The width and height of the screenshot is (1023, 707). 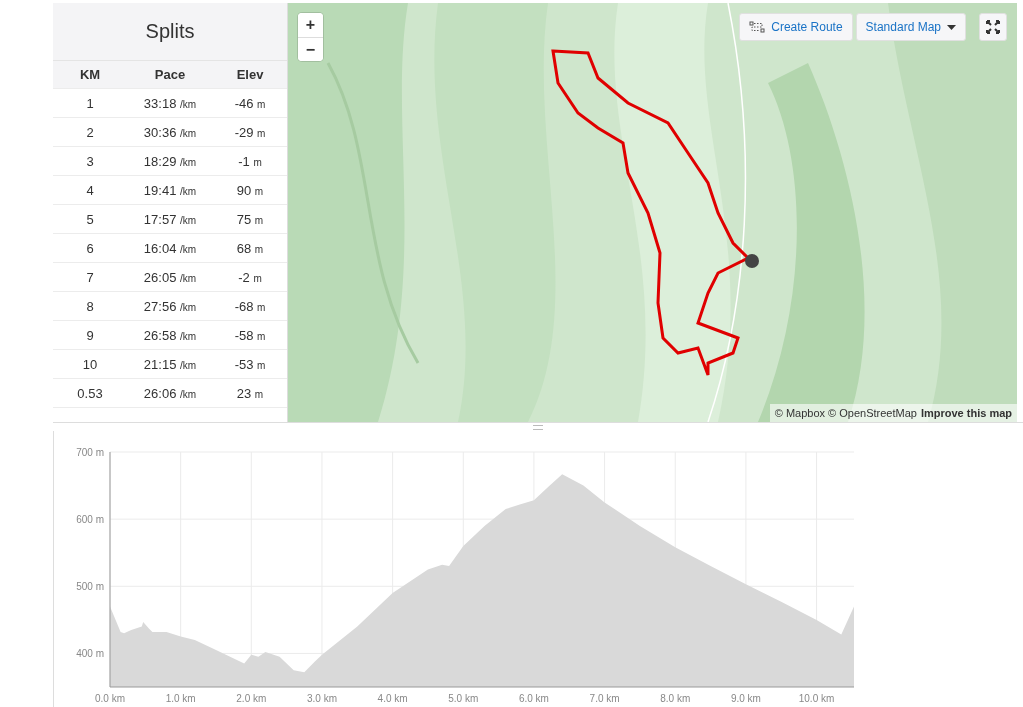 I want to click on splits-title: Splits, so click(x=170, y=31).